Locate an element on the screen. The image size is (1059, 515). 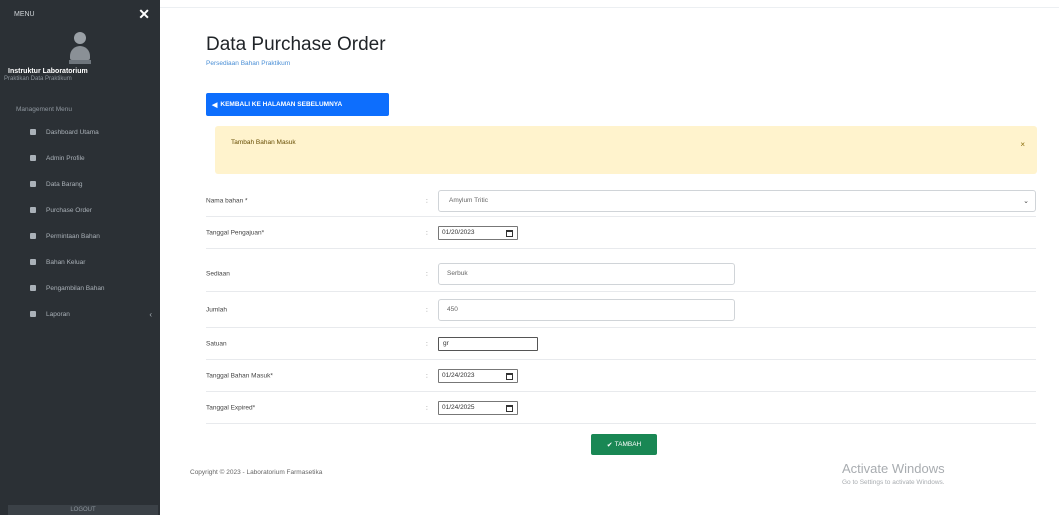
report-icon is located at coordinates (33, 314).